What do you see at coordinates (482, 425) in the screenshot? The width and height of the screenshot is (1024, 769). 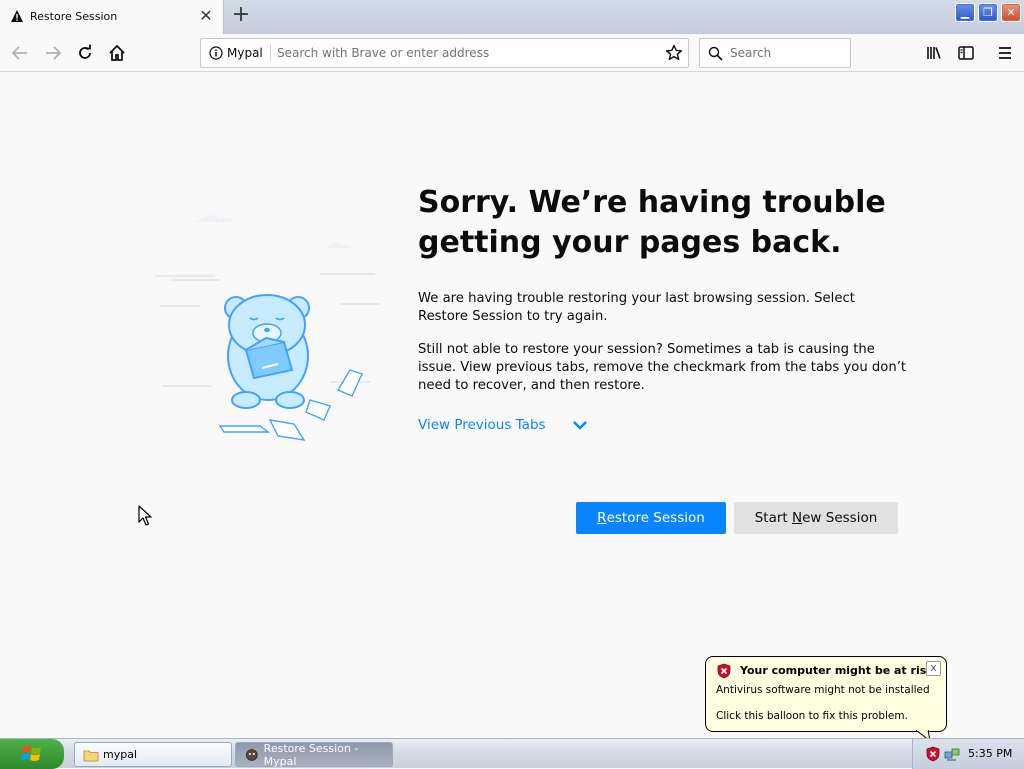 I see `view-previous-tabs-label: View Previous Tabs` at bounding box center [482, 425].